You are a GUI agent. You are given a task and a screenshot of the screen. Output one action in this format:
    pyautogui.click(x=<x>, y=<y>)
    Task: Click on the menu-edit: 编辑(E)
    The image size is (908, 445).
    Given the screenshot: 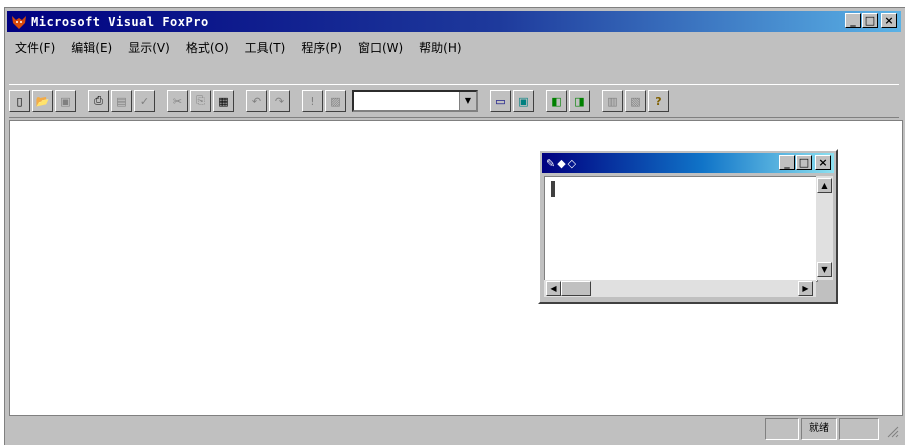 What is the action you would take?
    pyautogui.click(x=91, y=47)
    